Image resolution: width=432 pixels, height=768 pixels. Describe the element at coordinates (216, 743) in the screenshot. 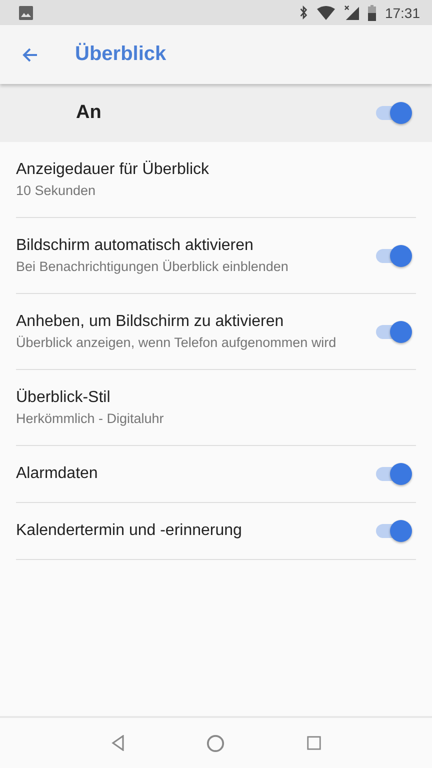

I see `home-icon` at that location.